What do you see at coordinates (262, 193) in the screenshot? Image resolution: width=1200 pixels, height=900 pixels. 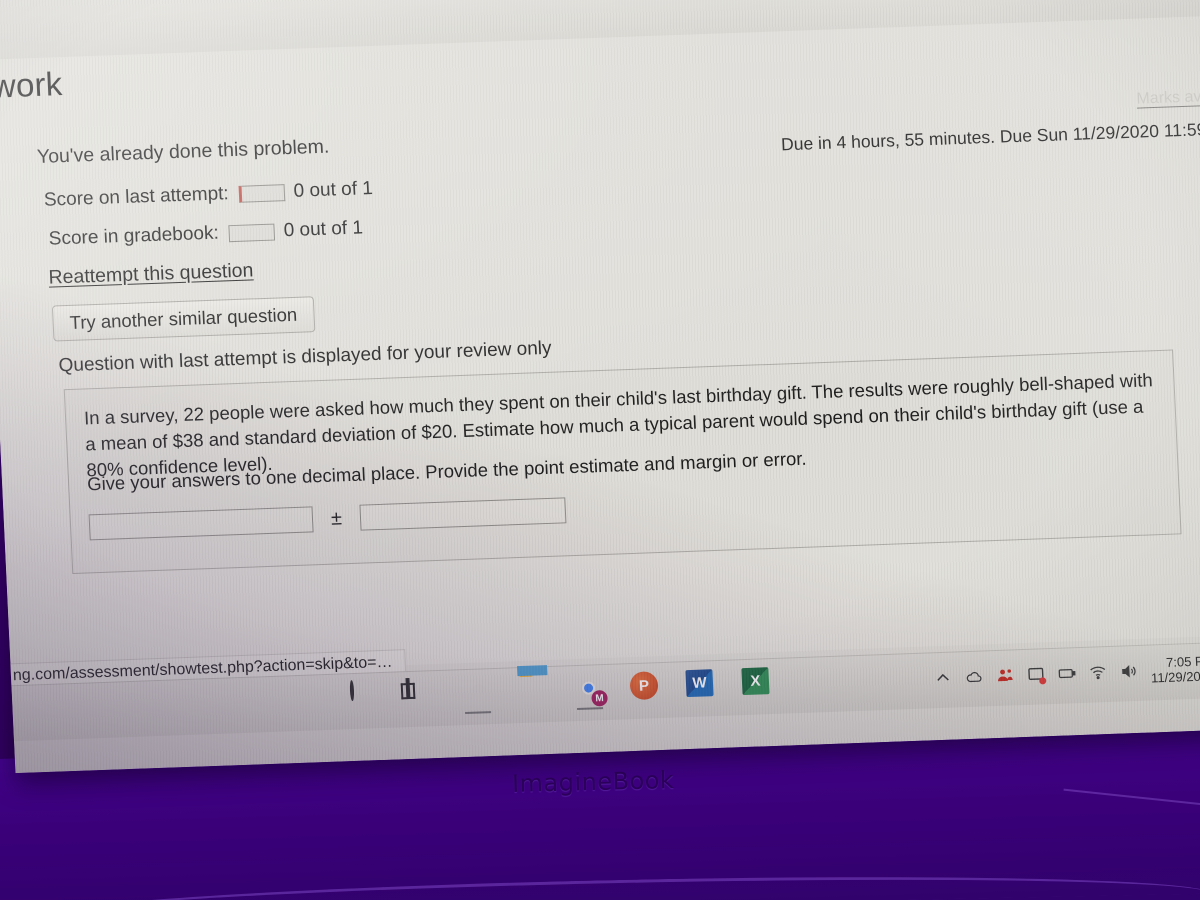 I see `score-last-attempt-bar` at bounding box center [262, 193].